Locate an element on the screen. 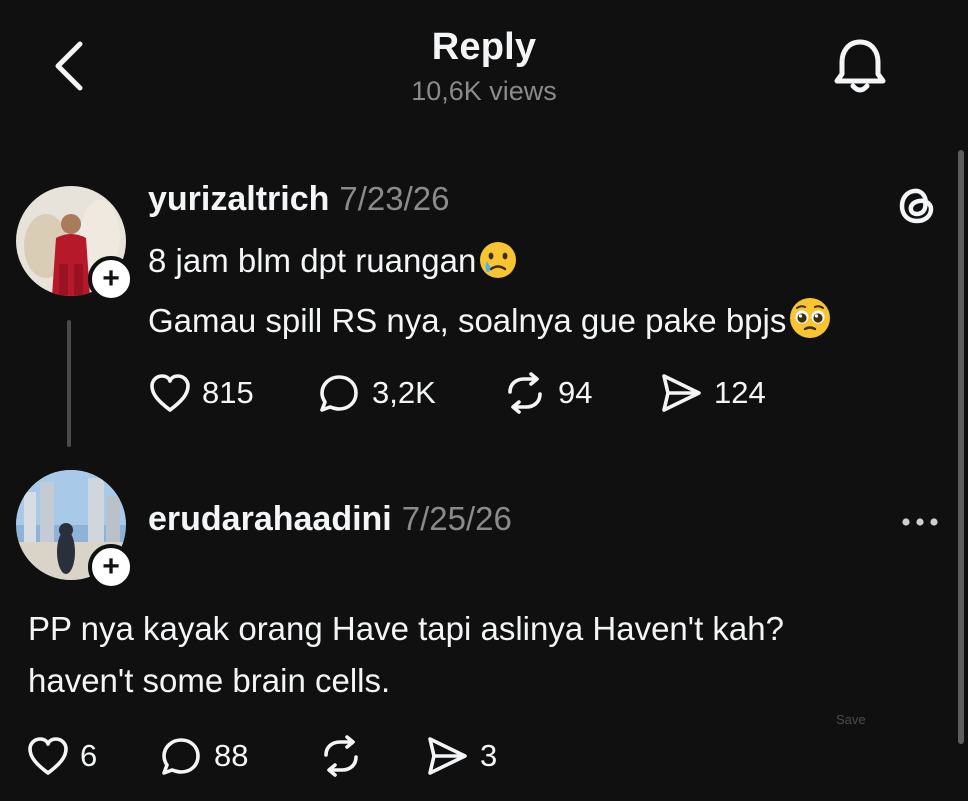  crying-face-icon is located at coordinates (498, 269).